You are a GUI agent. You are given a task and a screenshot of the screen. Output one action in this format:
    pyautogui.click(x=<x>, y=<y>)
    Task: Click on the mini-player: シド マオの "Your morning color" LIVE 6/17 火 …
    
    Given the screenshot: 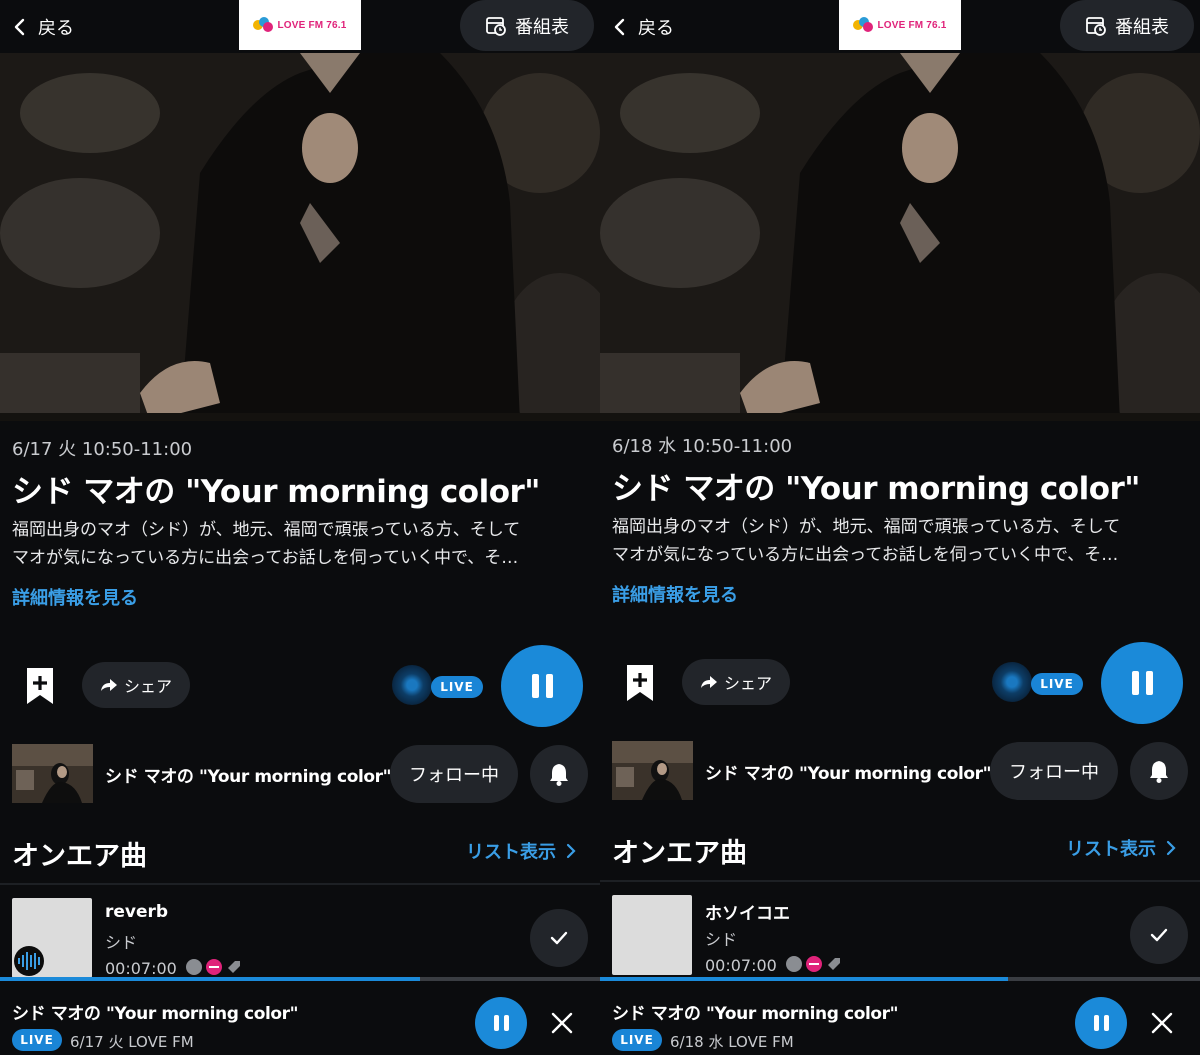 What is the action you would take?
    pyautogui.click(x=300, y=1018)
    